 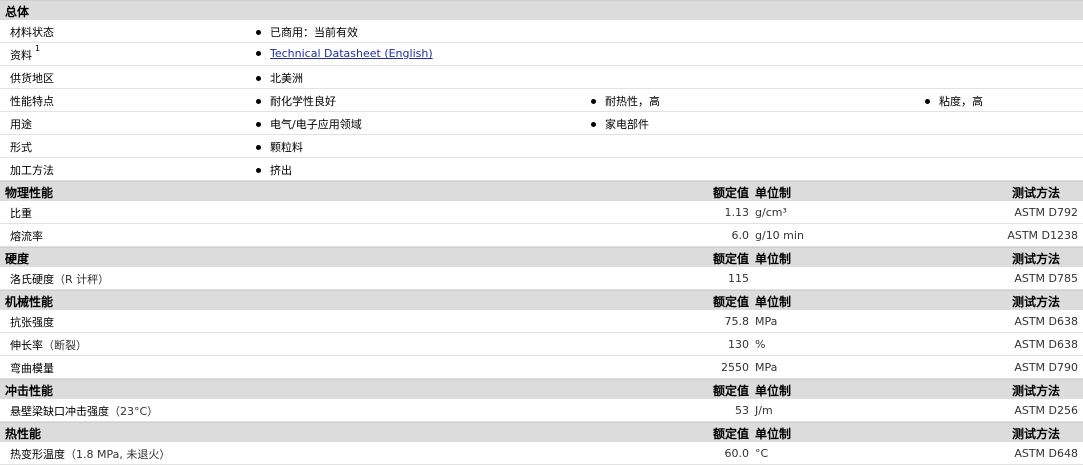 I want to click on property-row: 抗张强度 75.8 MPa ASTM D638, so click(x=541, y=321).